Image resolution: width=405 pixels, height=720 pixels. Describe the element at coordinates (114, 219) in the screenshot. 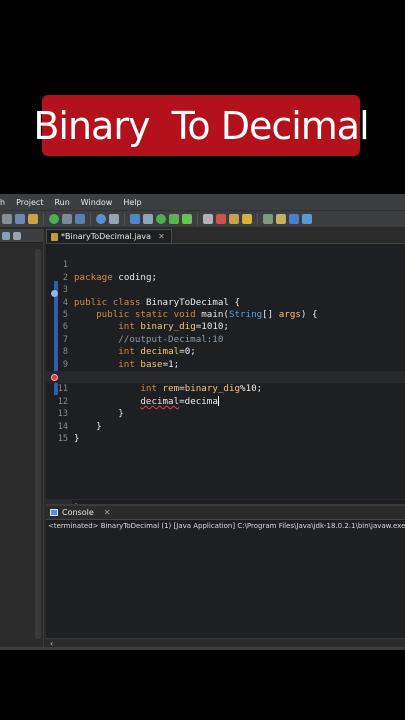

I see `server-icon` at that location.